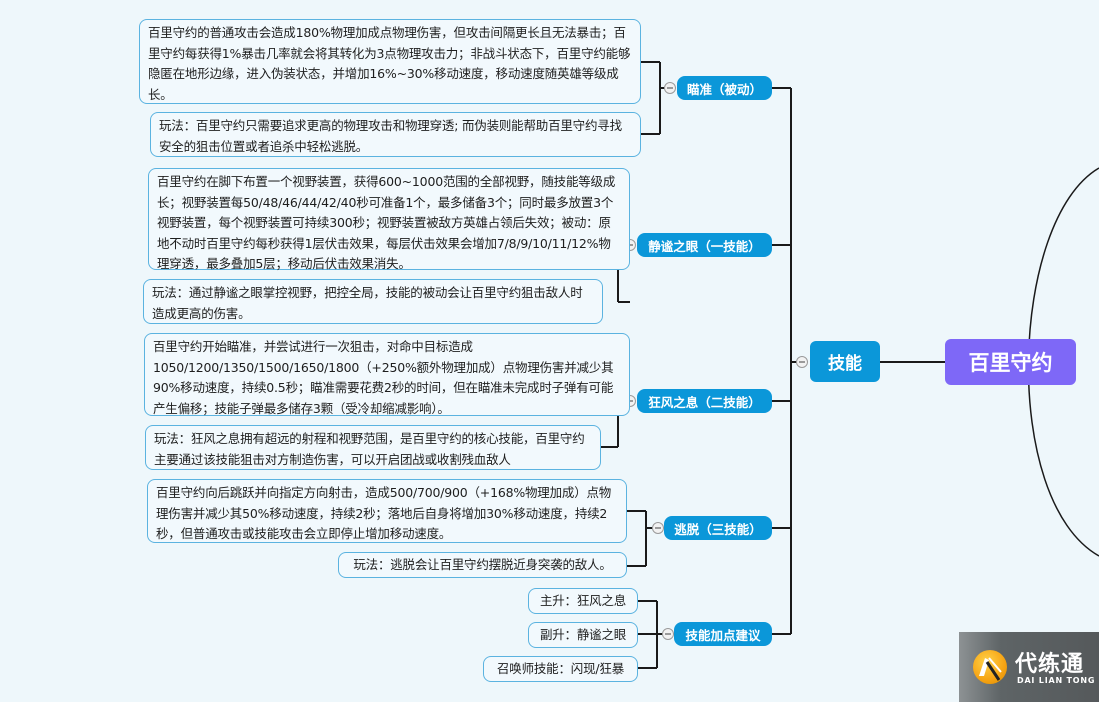 The image size is (1099, 702). I want to click on leaf-skill-3-tips: 玩法：逃脱会让百里守约摆脱近身突袭的敌人。, so click(482, 565).